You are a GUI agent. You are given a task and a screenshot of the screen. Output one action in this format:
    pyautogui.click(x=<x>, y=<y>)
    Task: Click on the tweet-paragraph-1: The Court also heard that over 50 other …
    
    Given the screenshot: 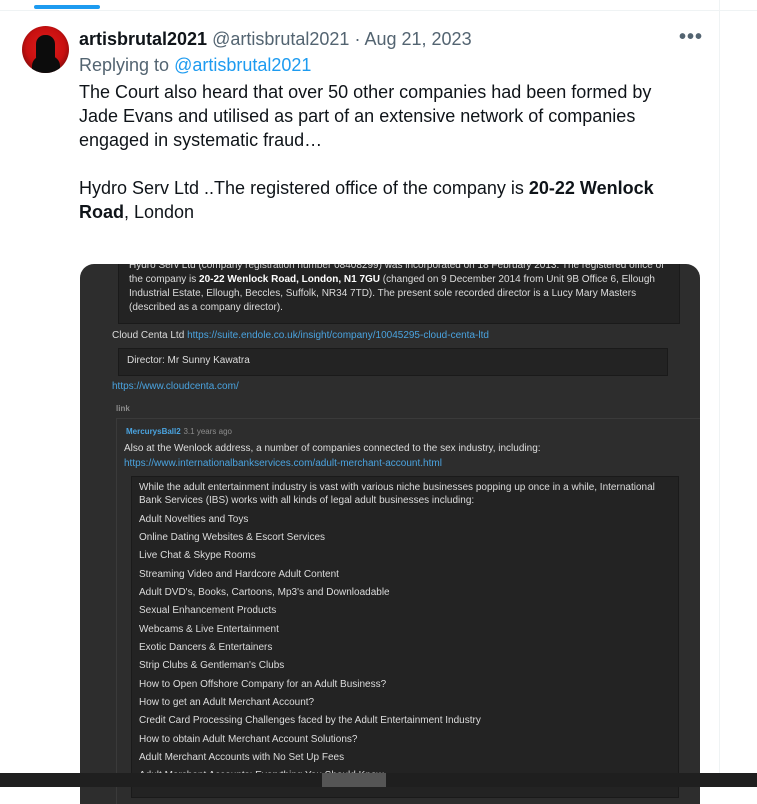 What is the action you would take?
    pyautogui.click(x=365, y=116)
    